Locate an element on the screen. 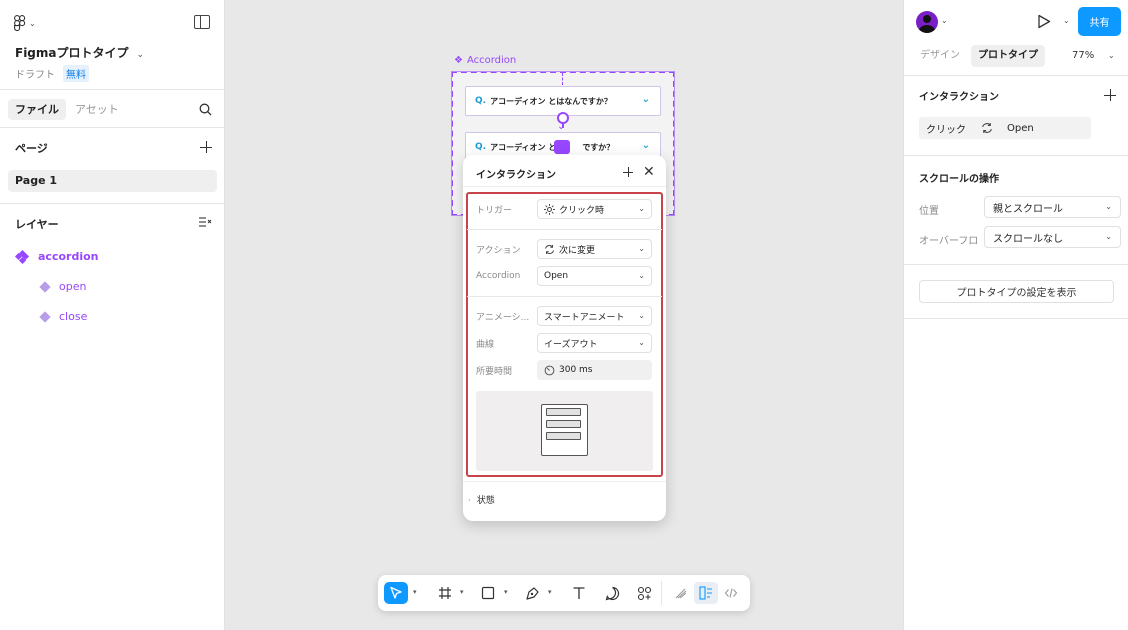 This screenshot has width=1128, height=630. draw-icon is located at coordinates (681, 593).